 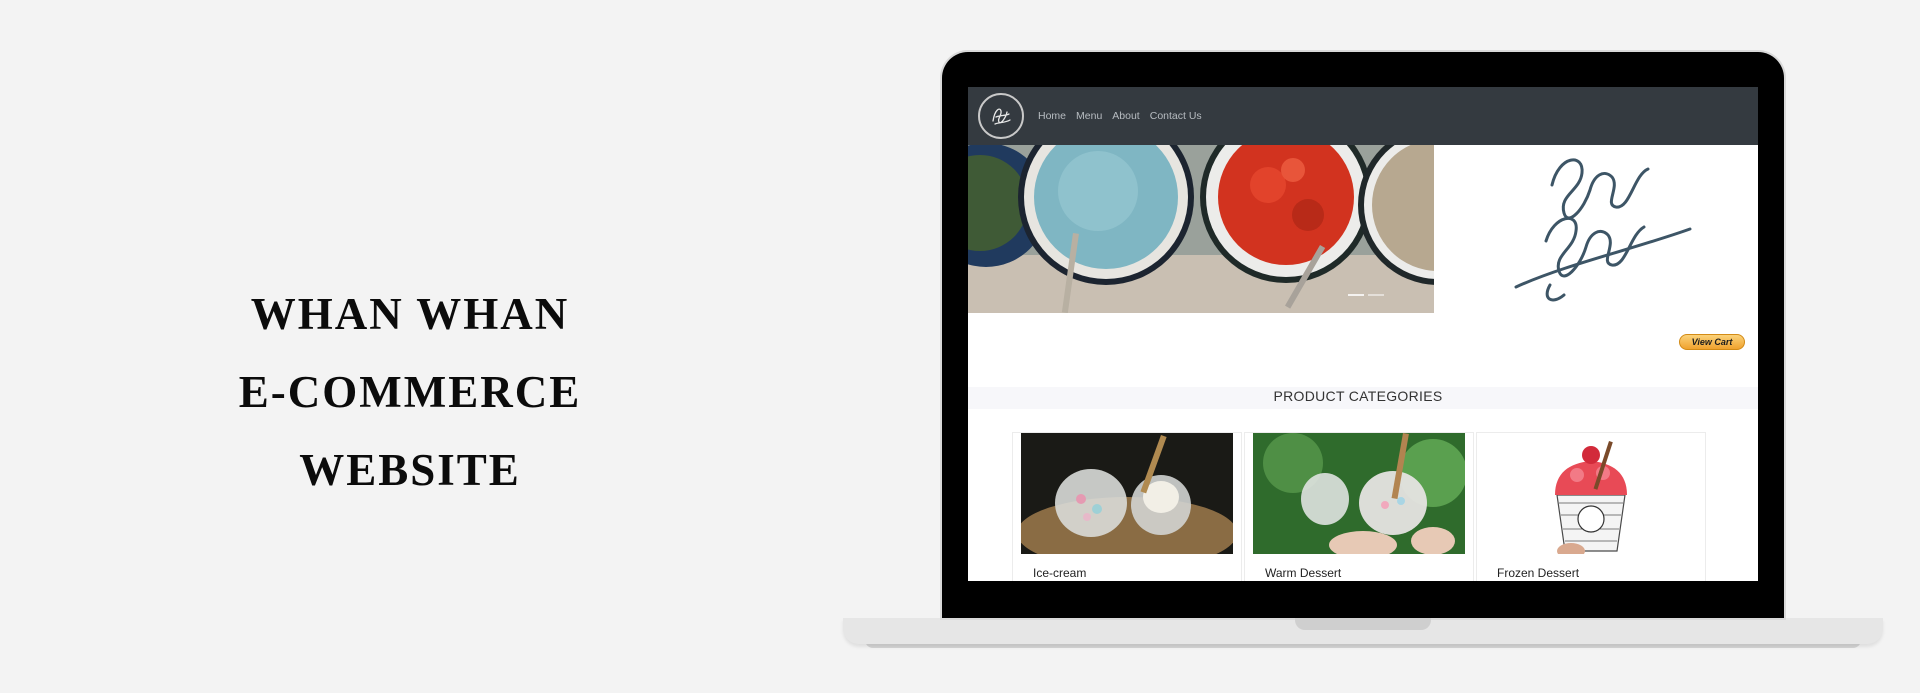 What do you see at coordinates (1712, 342) in the screenshot?
I see `view-cart-button: View Cart` at bounding box center [1712, 342].